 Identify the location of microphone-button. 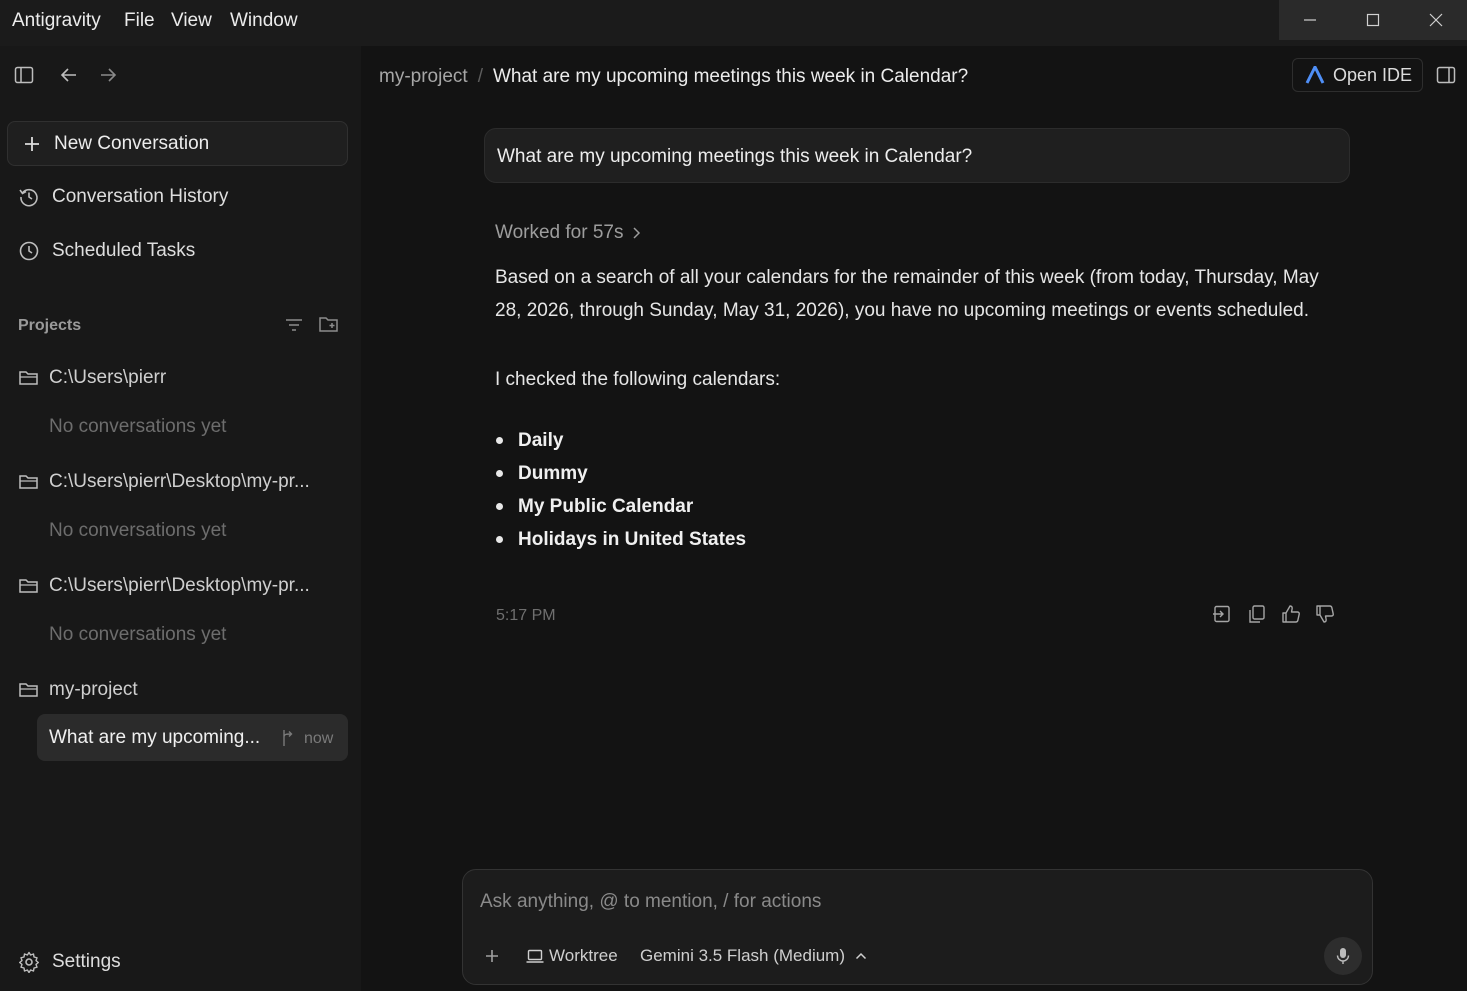
(1343, 956).